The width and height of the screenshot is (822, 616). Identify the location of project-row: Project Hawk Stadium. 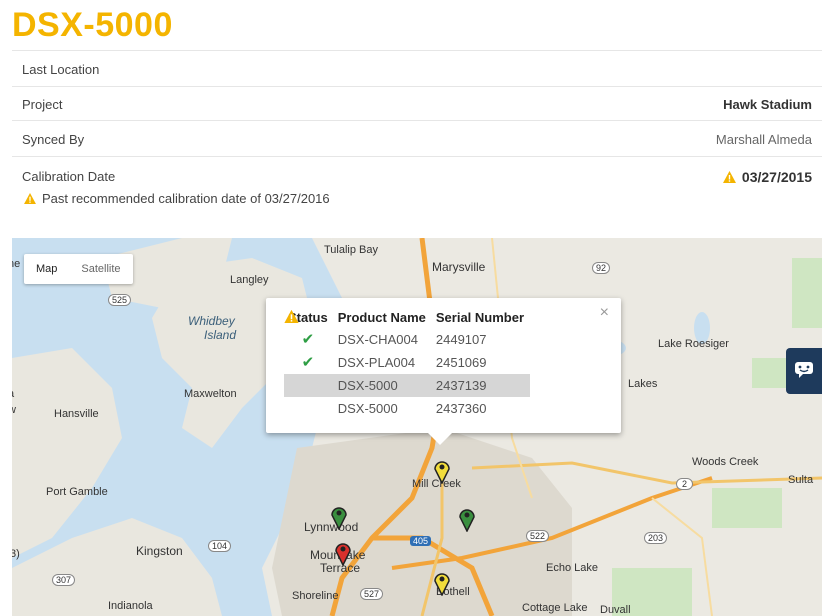
(417, 103).